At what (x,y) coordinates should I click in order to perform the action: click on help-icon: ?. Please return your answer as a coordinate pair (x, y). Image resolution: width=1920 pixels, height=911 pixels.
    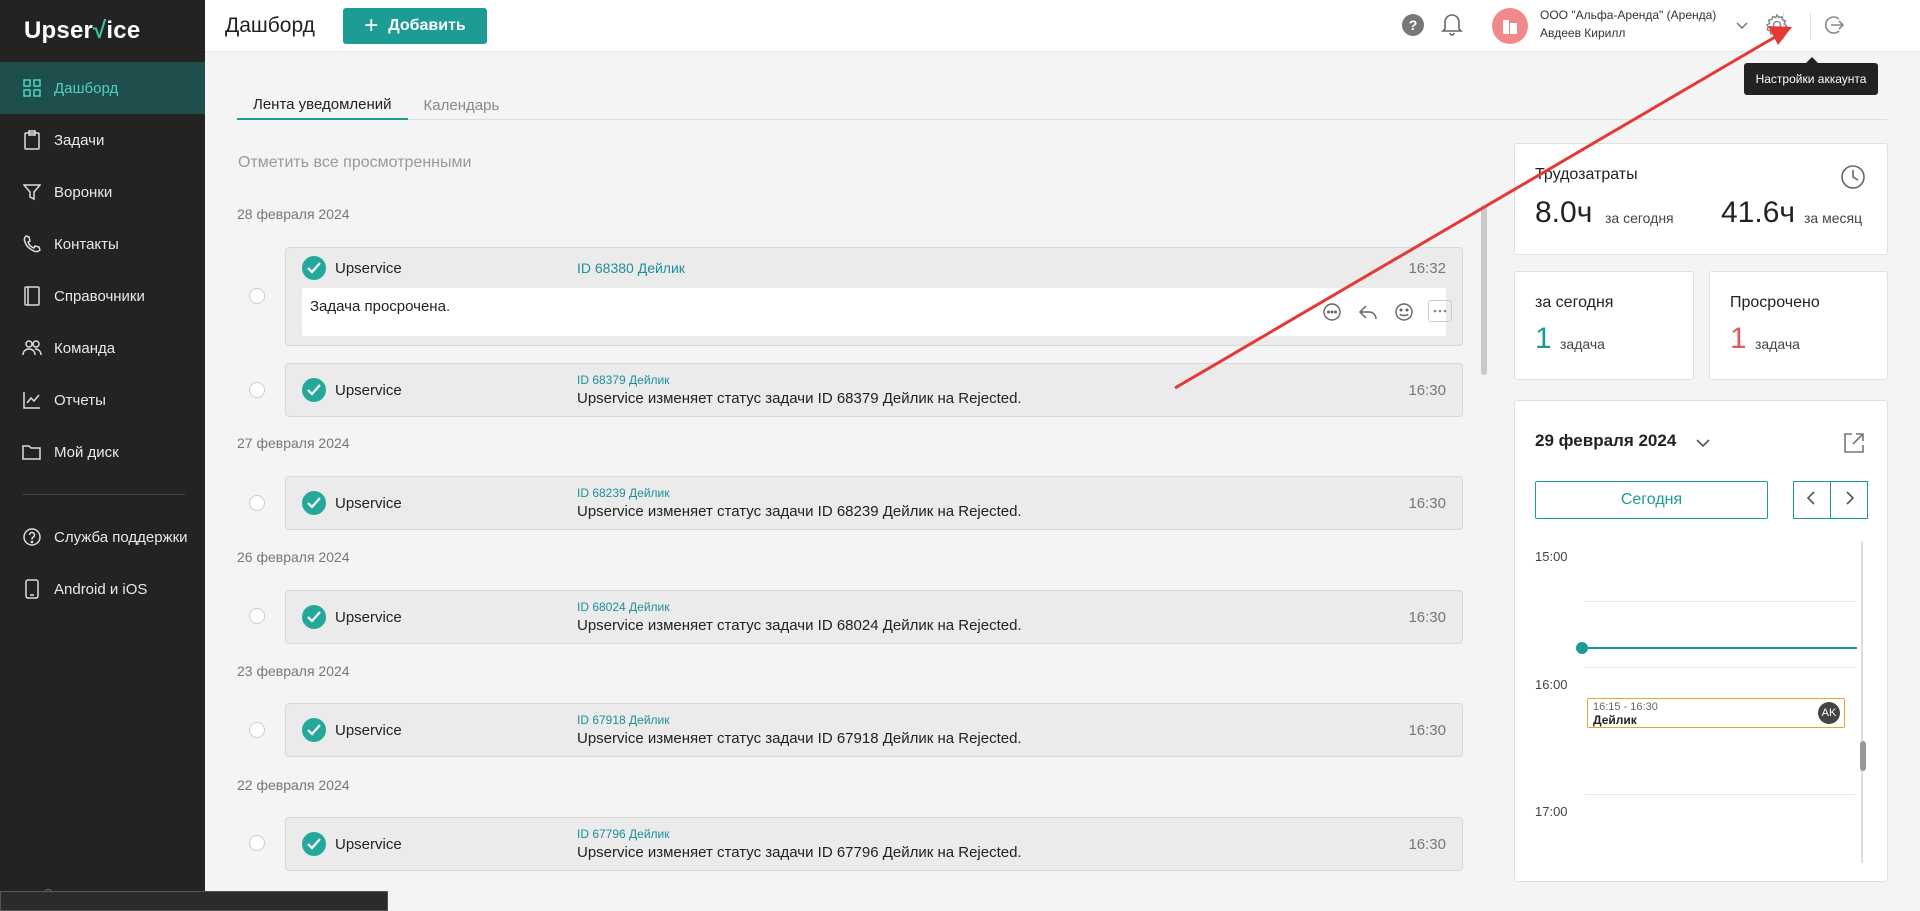
    Looking at the image, I should click on (1413, 25).